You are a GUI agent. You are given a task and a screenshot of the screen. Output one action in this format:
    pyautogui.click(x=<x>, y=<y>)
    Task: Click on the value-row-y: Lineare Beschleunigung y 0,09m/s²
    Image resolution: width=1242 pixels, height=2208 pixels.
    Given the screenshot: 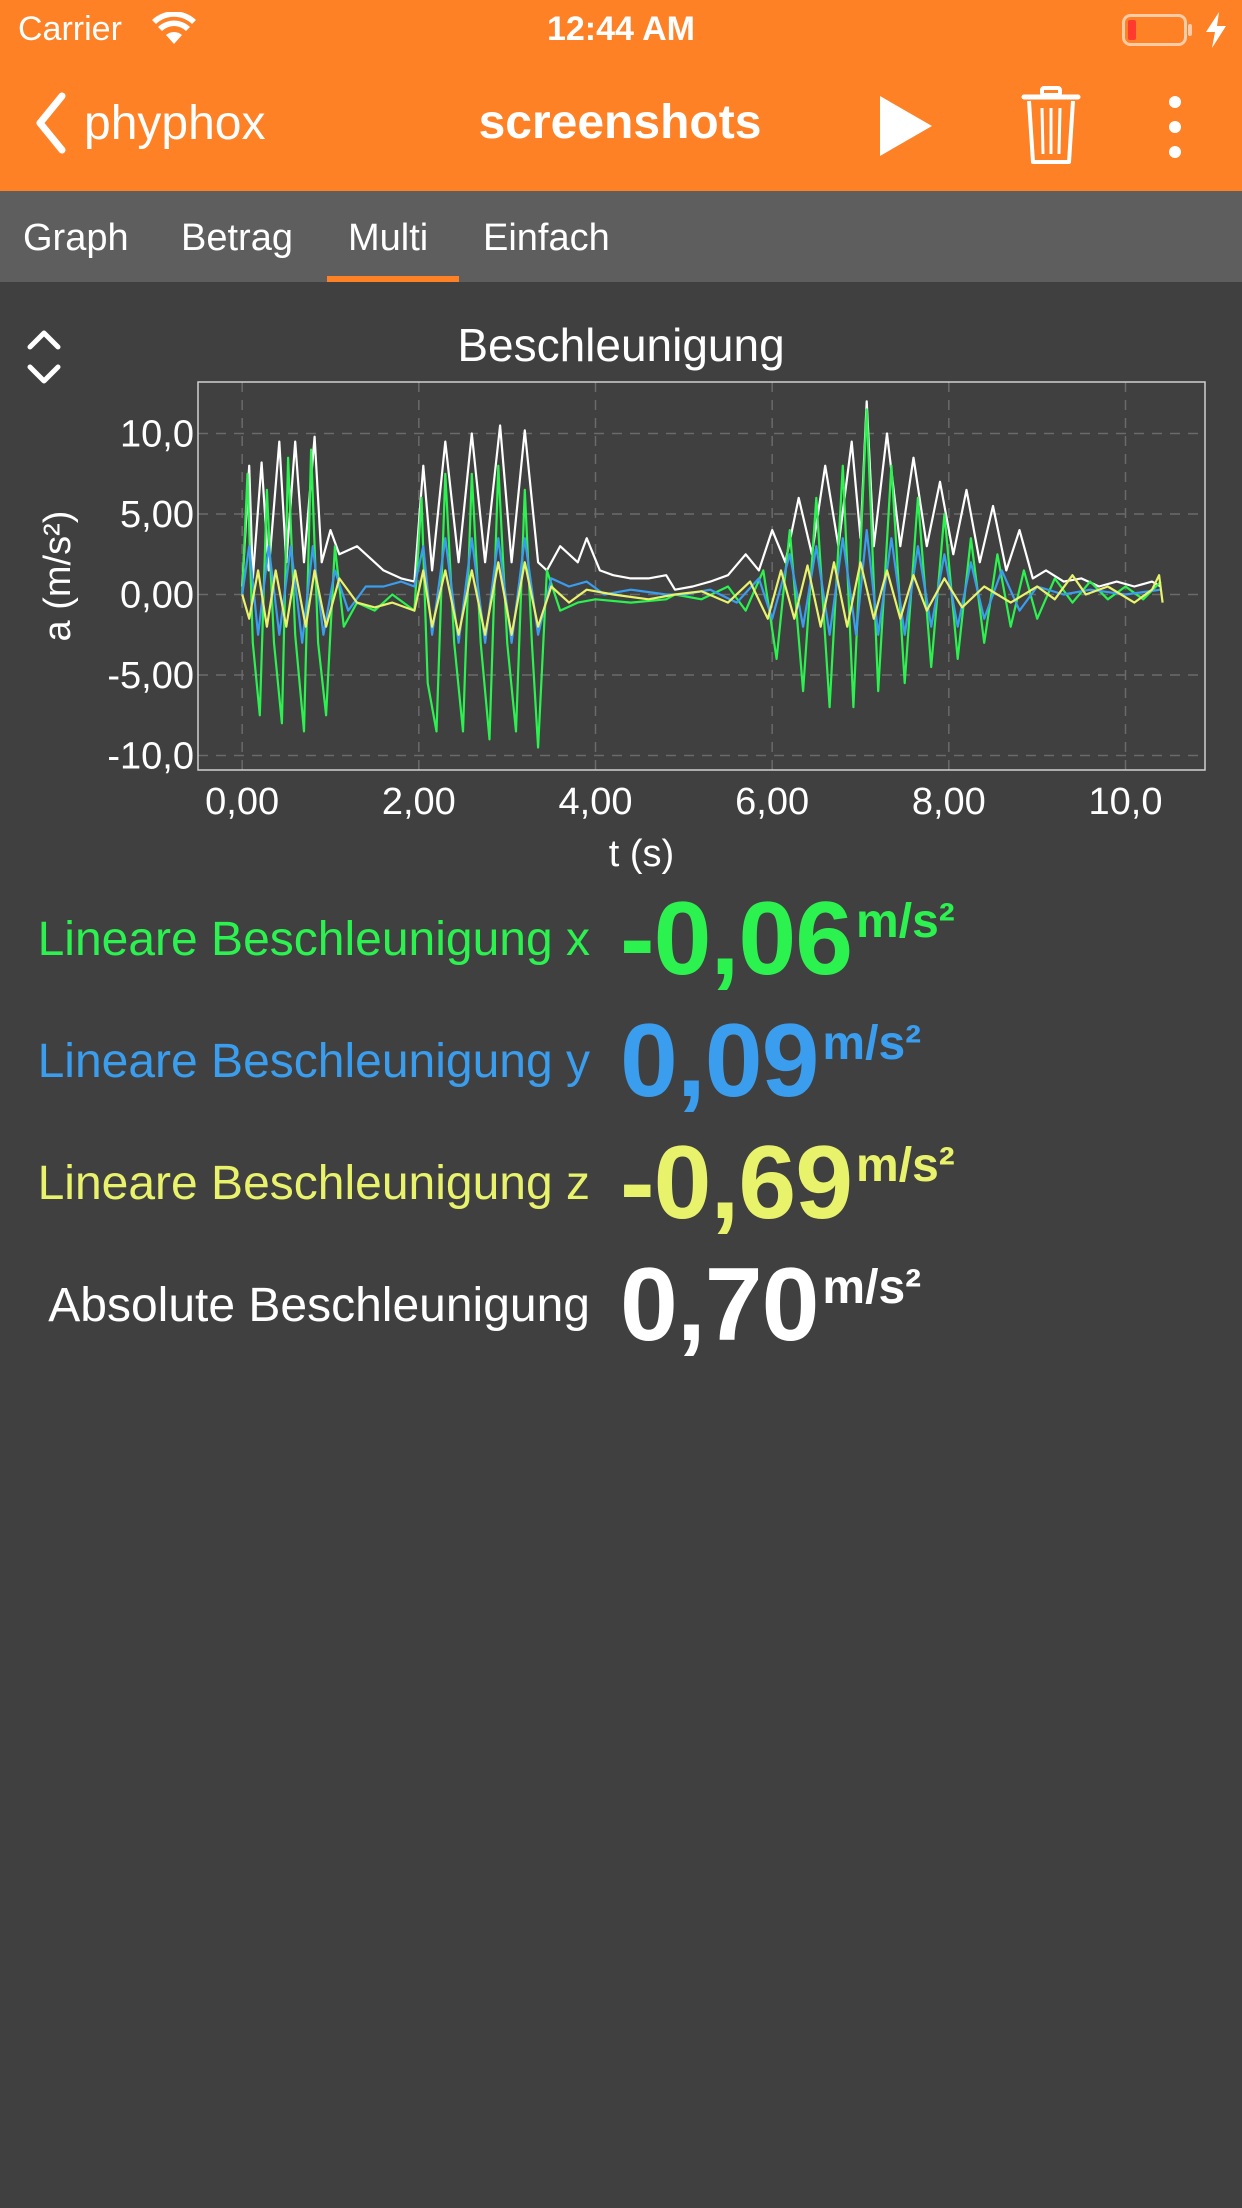 What is the action you would take?
    pyautogui.click(x=621, y=1062)
    